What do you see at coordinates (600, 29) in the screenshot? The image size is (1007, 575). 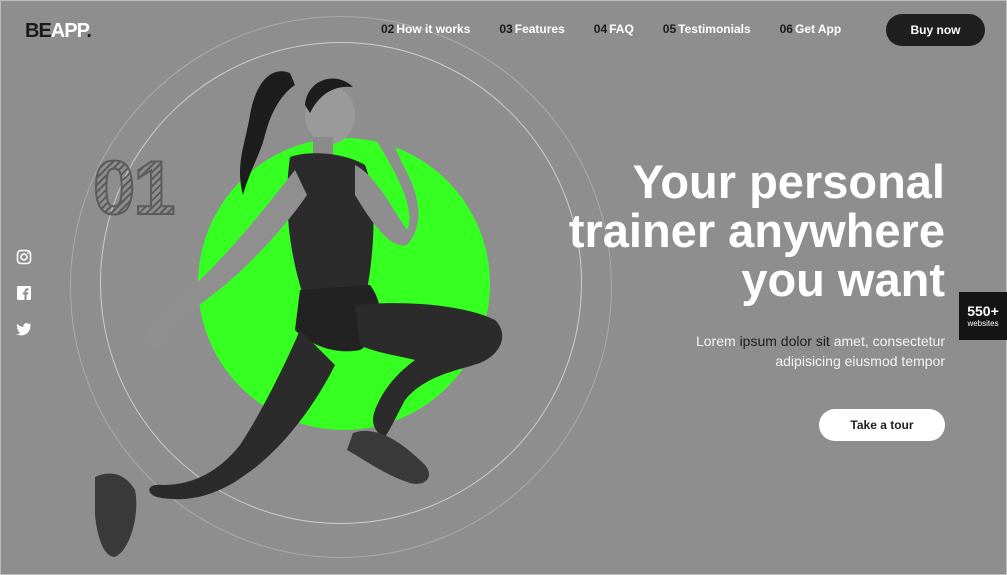 I see `nav-number: 04` at bounding box center [600, 29].